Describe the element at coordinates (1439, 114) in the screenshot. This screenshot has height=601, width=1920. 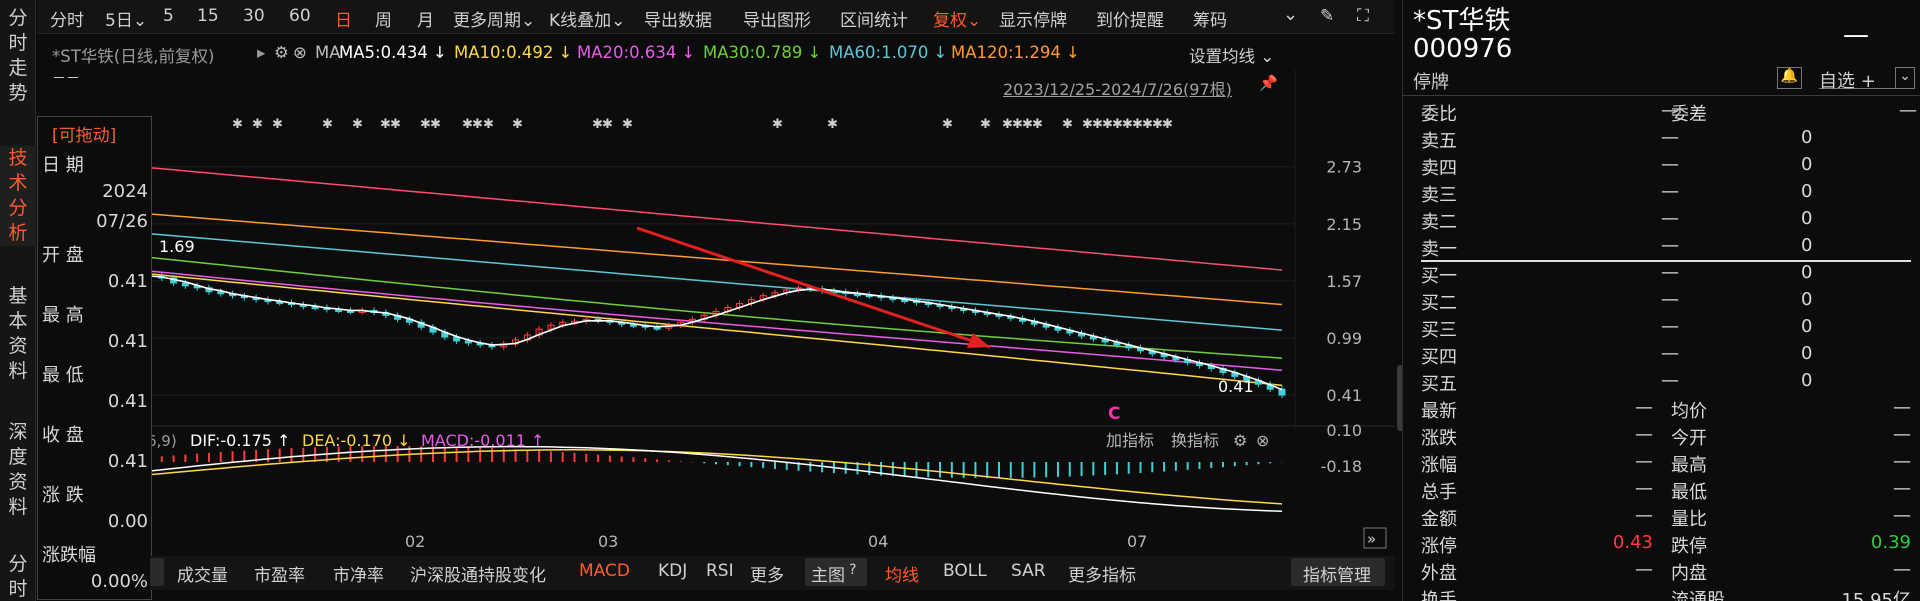
I see `order-ratio-label: 委比` at that location.